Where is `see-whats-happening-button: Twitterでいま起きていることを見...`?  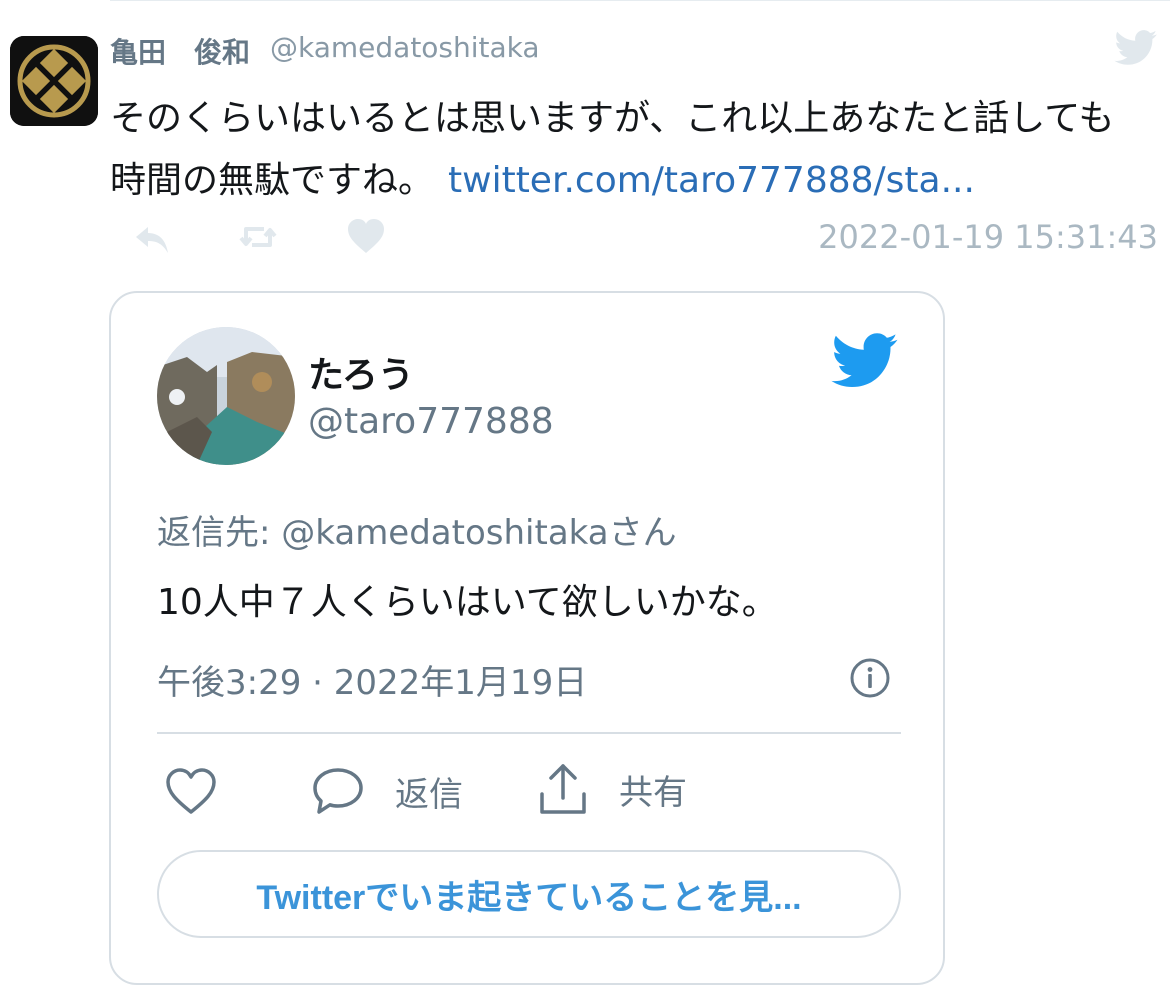 see-whats-happening-button: Twitterでいま起きていることを見... is located at coordinates (529, 894).